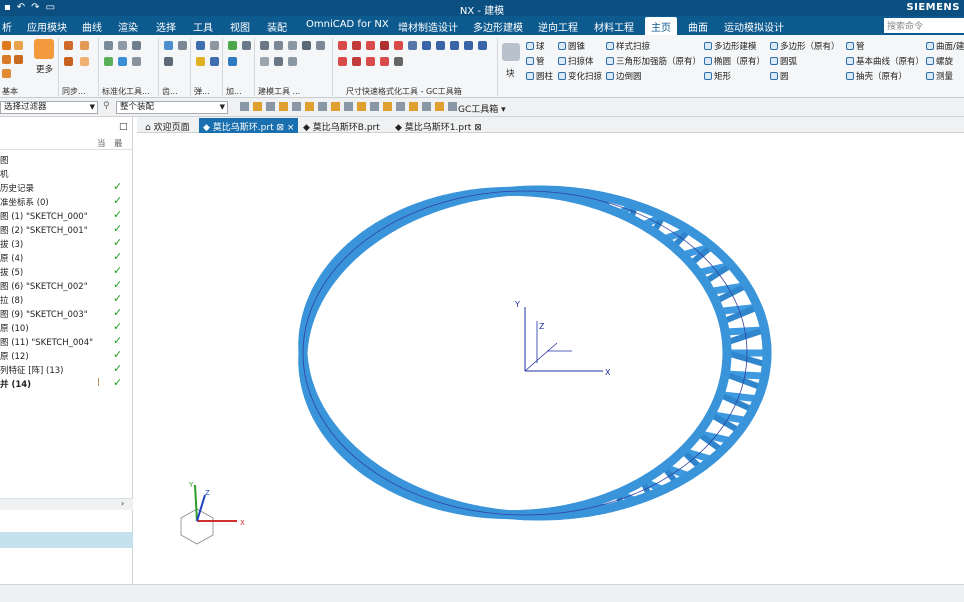 This screenshot has height=602, width=964. Describe the element at coordinates (108, 61) in the screenshot. I see `std-tool-4-icon` at that location.